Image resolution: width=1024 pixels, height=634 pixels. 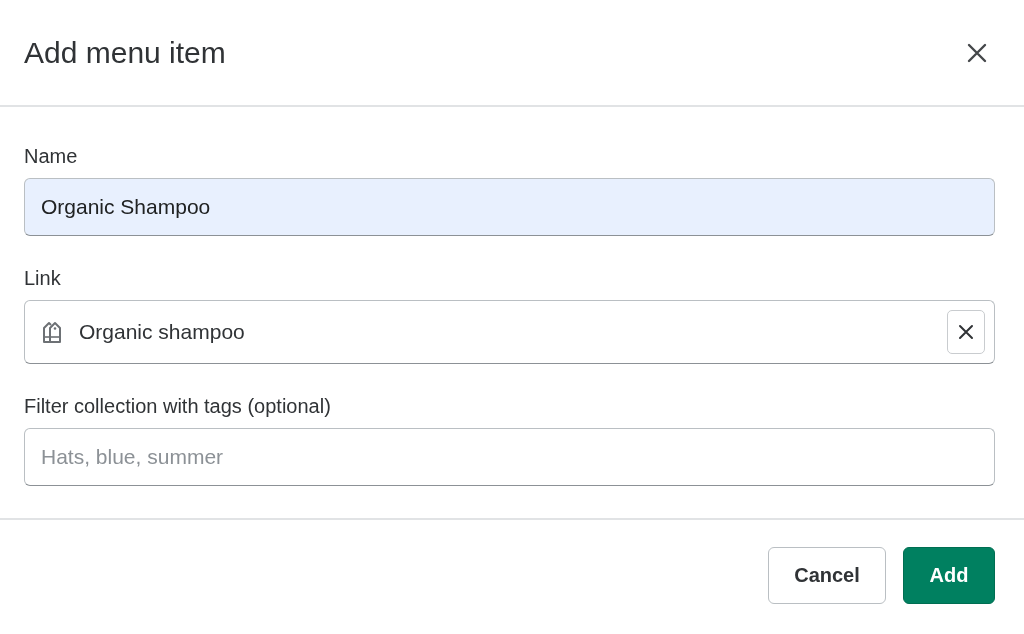 What do you see at coordinates (949, 575) in the screenshot?
I see `add-button: Add` at bounding box center [949, 575].